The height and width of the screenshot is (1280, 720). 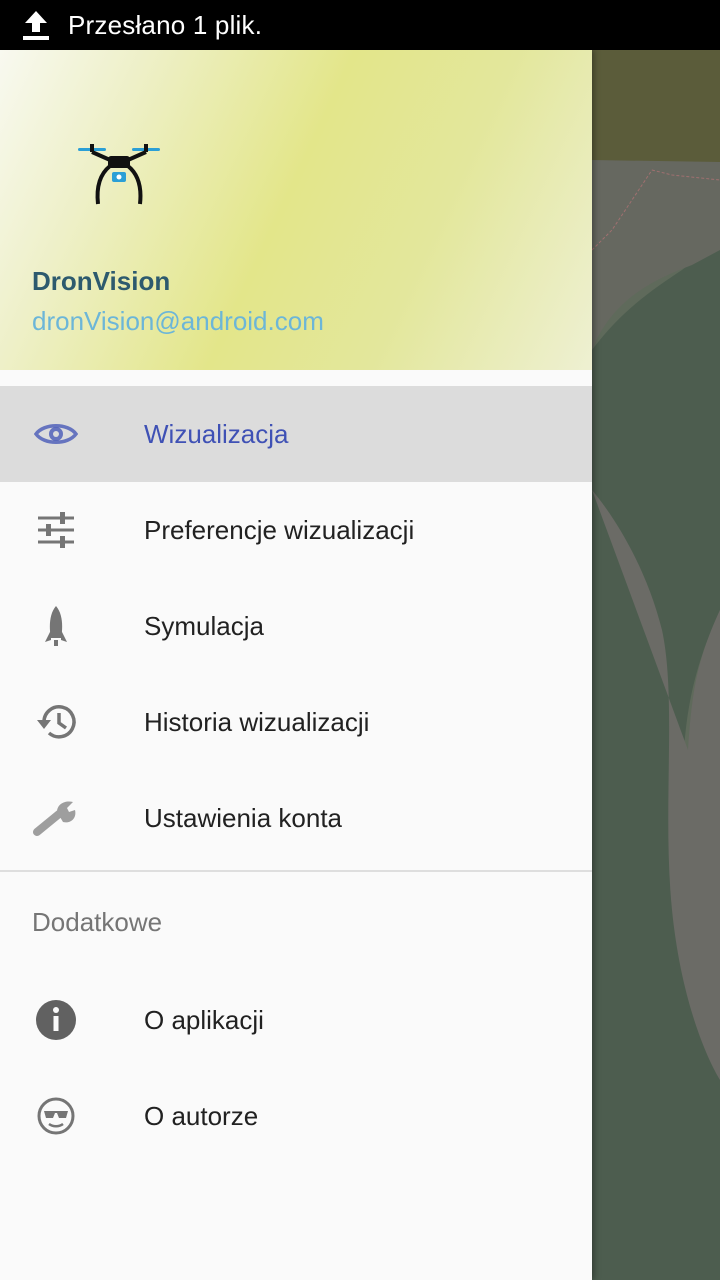 I want to click on menu-item-o-autorze: O autorze, so click(x=296, y=1116).